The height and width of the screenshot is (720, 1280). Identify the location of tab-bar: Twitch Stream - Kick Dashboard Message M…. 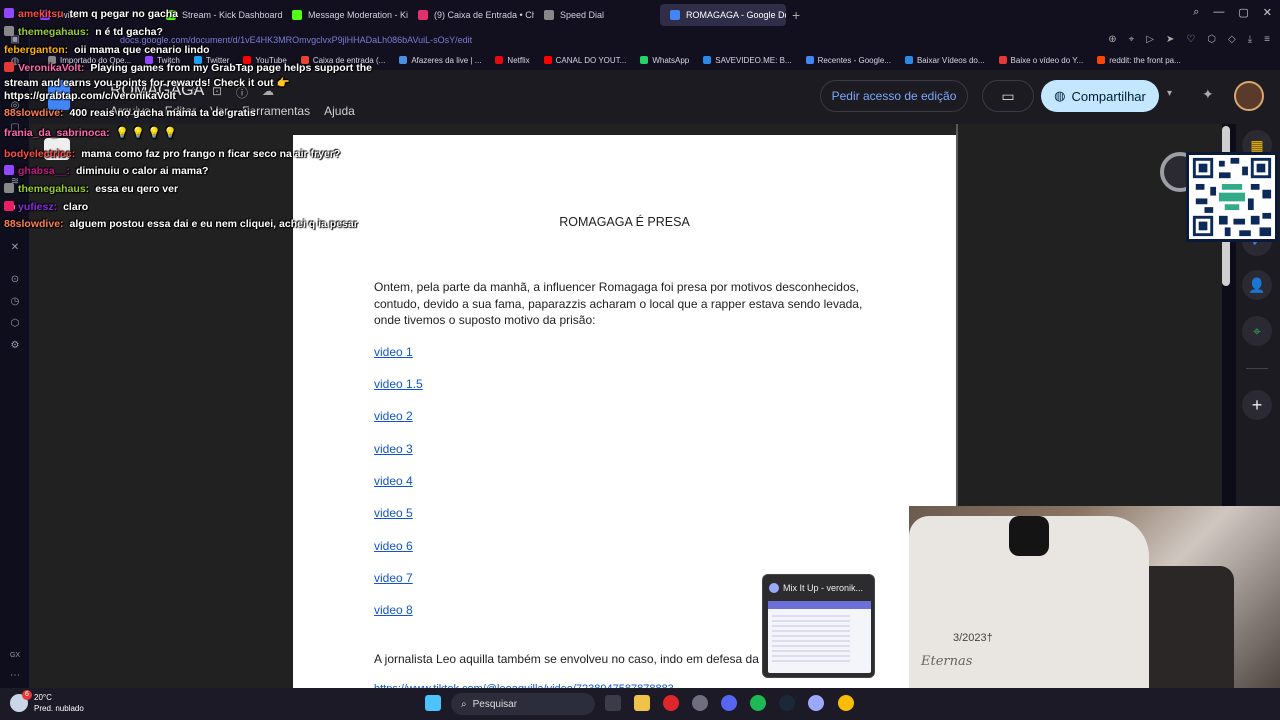
(640, 15).